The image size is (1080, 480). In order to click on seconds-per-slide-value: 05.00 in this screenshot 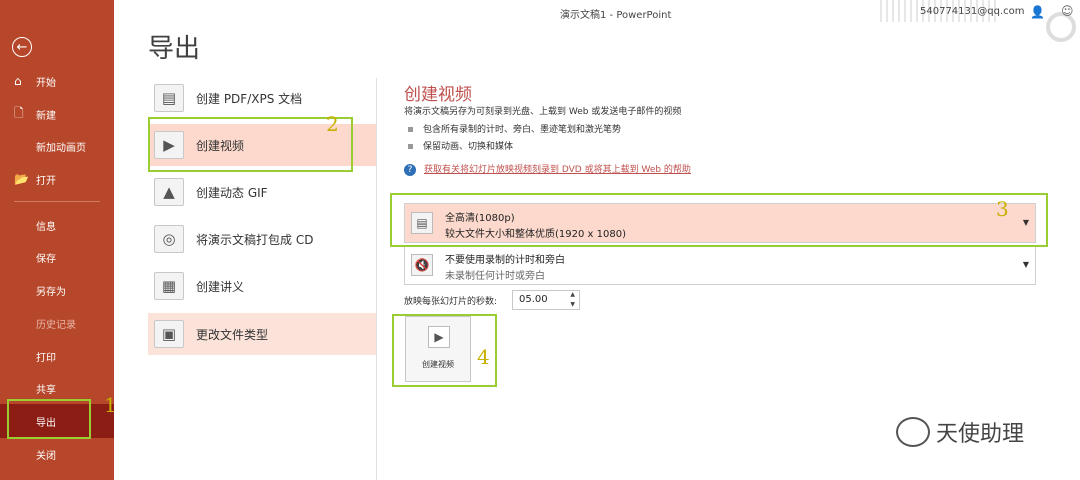, I will do `click(533, 299)`.